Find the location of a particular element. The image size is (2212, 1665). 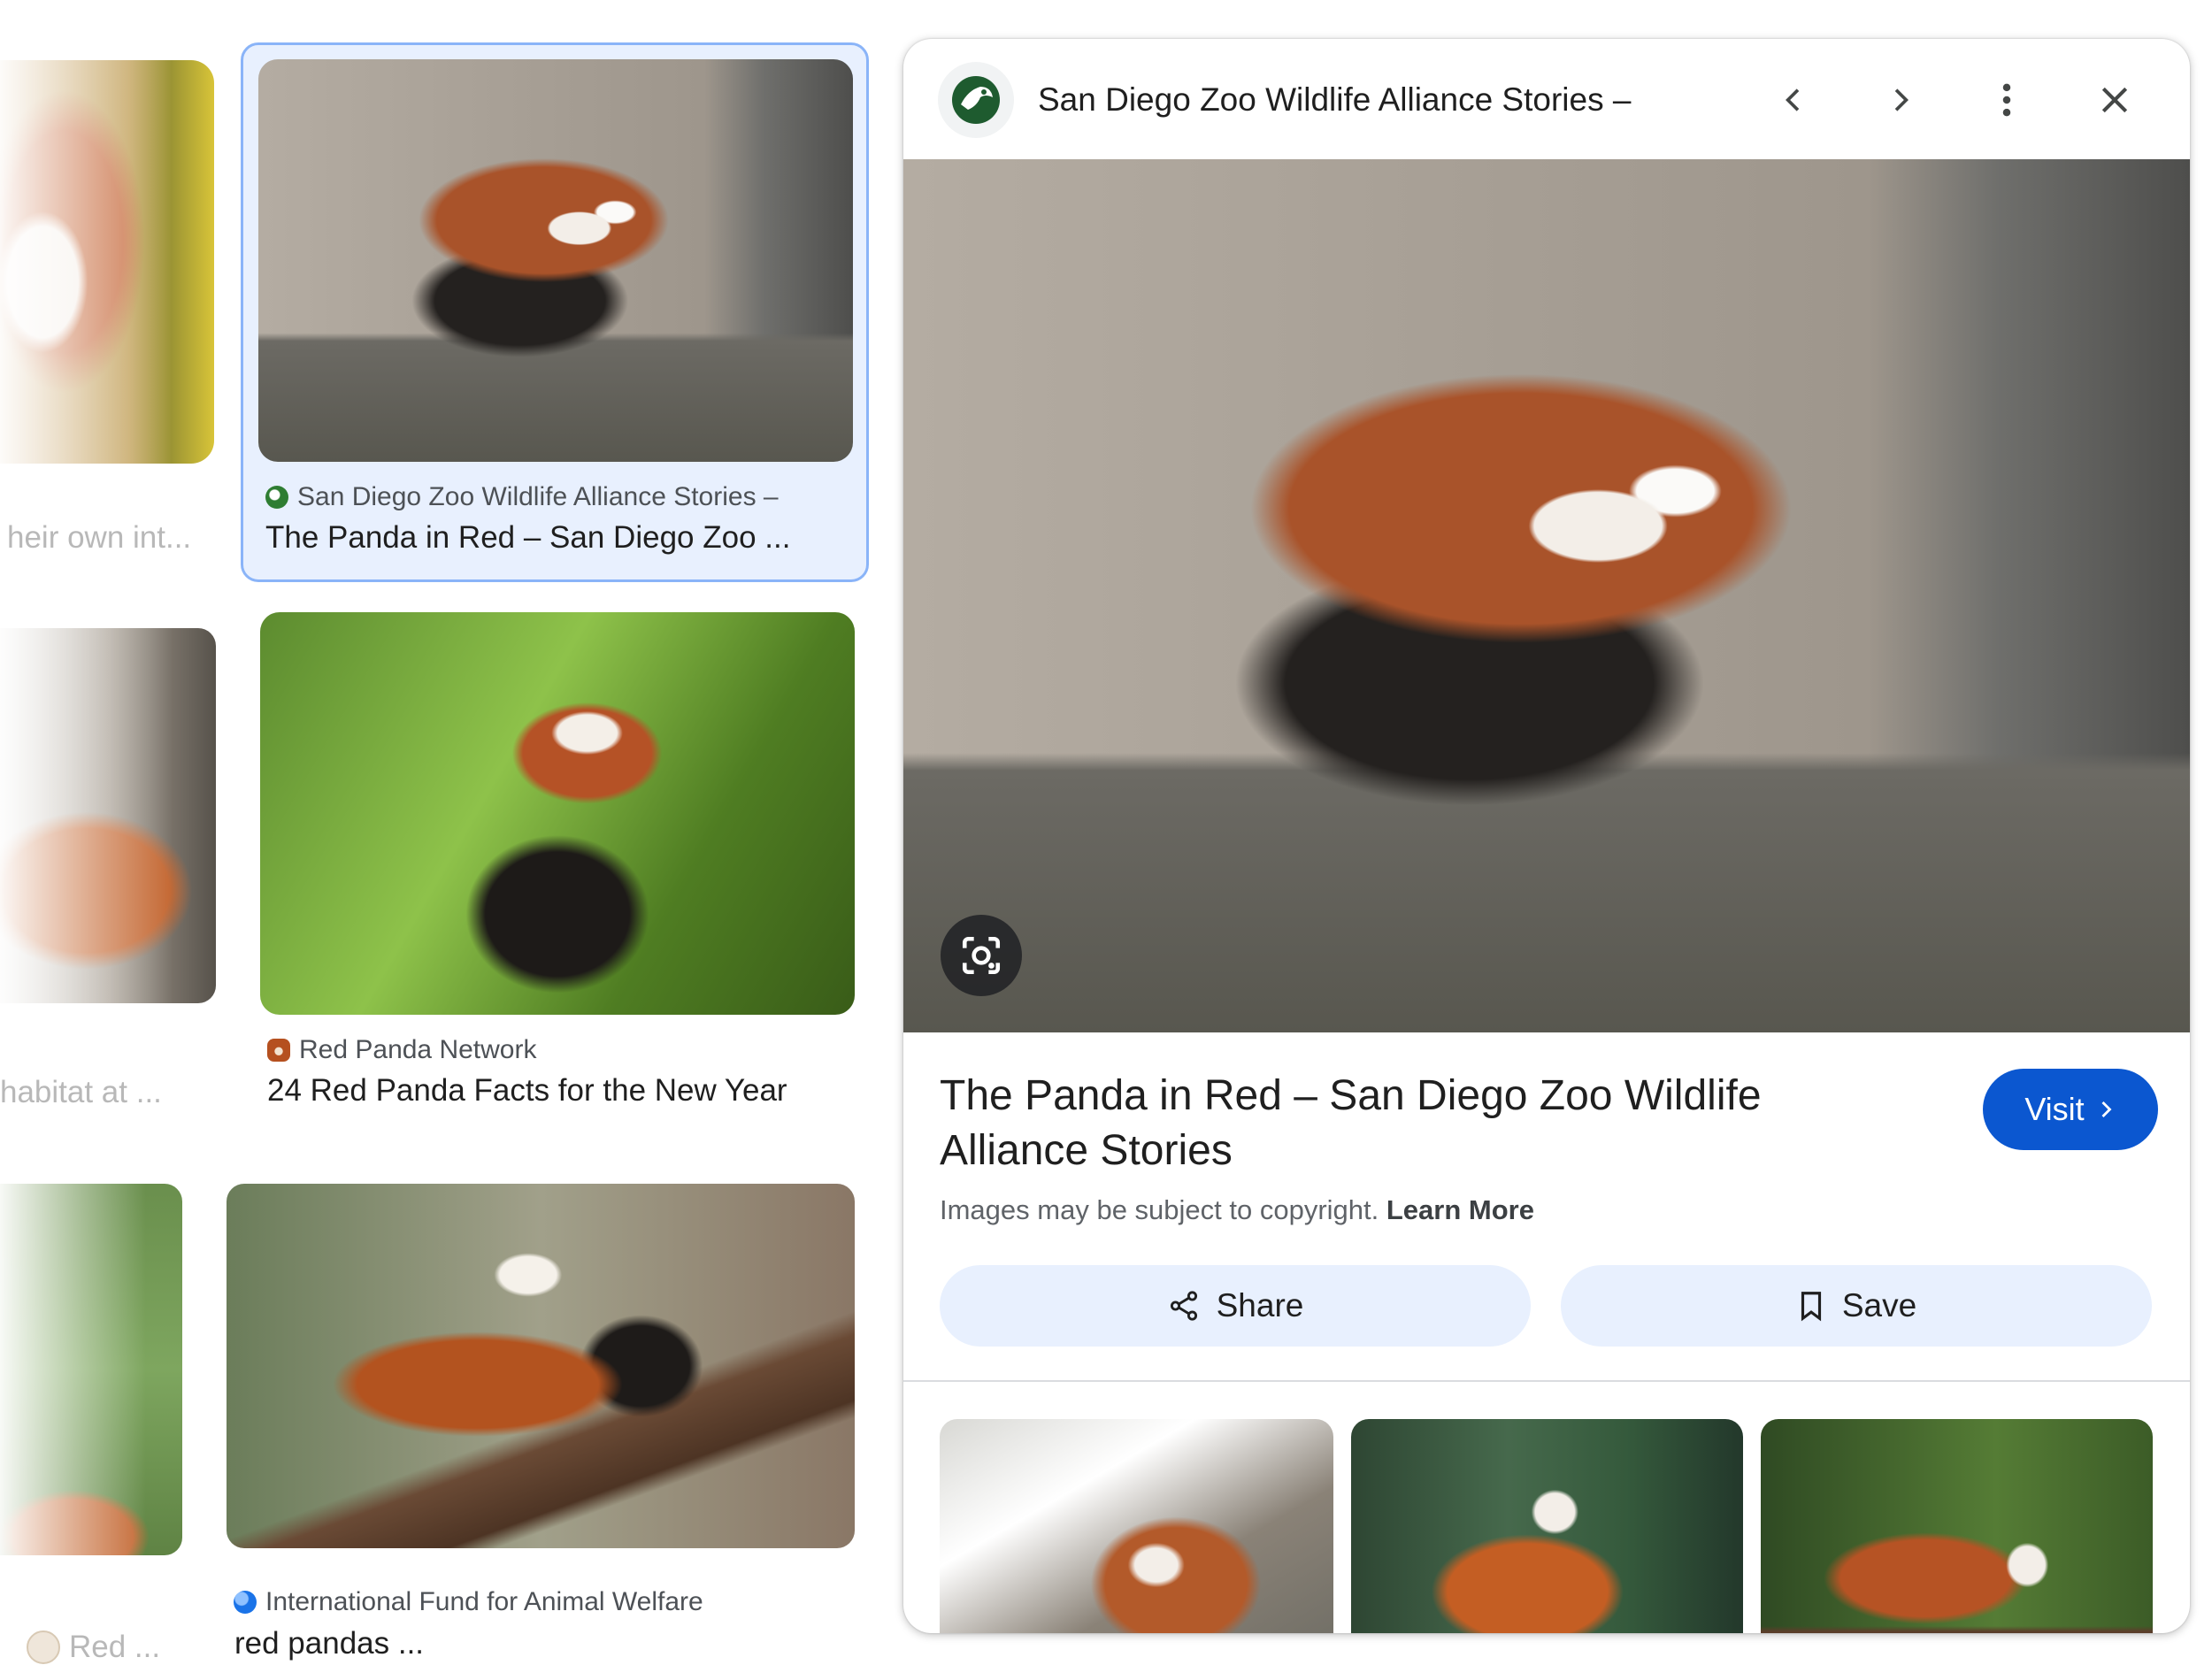

source-logo is located at coordinates (976, 100).